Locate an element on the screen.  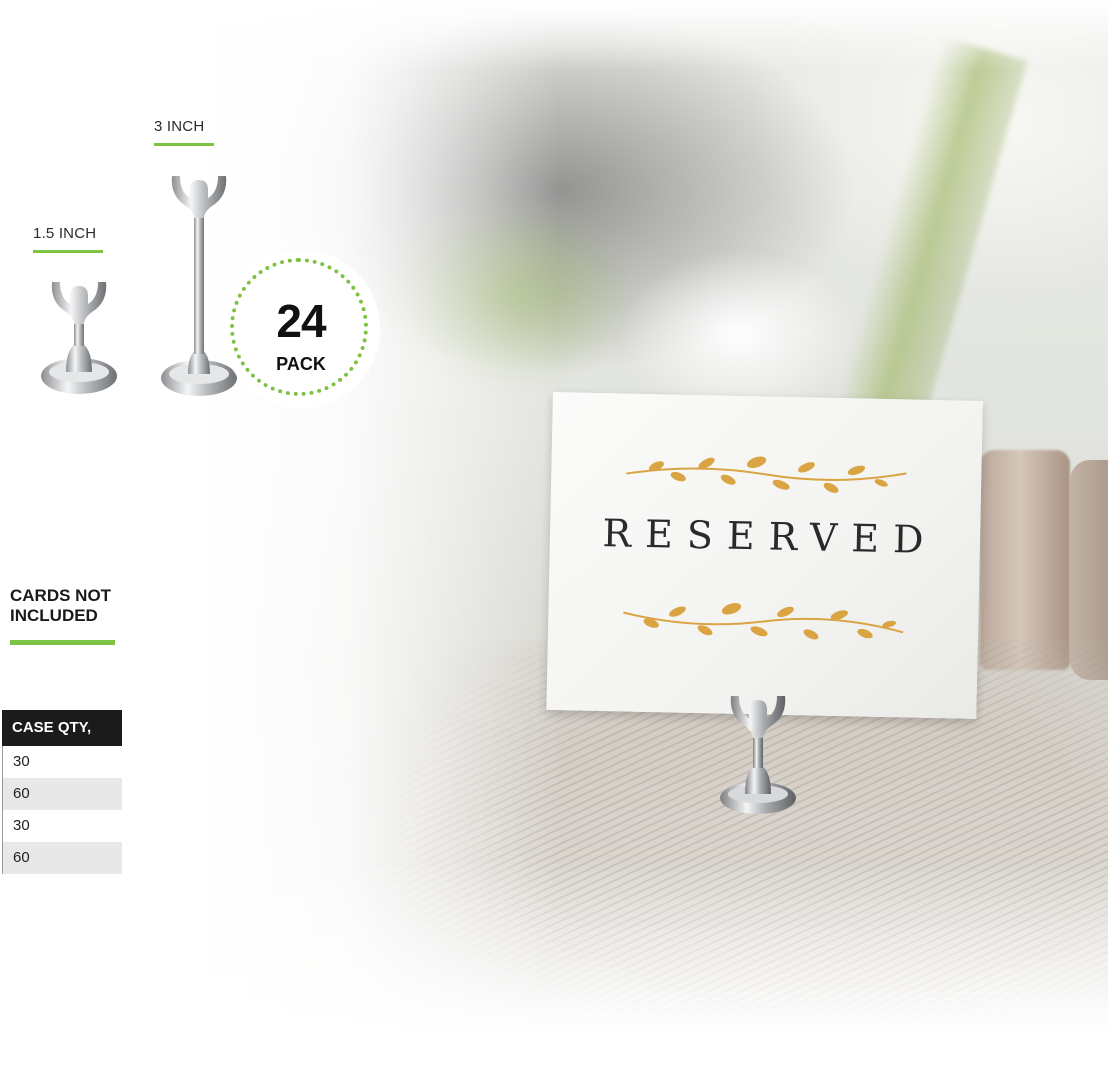
salt-shaker is located at coordinates (1025, 560).